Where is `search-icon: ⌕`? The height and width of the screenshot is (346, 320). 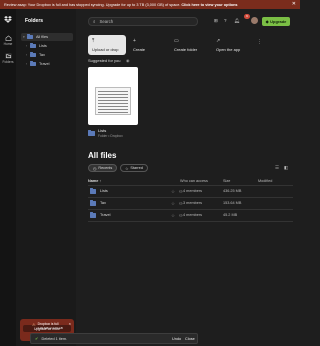 search-icon: ⌕ is located at coordinates (94, 21).